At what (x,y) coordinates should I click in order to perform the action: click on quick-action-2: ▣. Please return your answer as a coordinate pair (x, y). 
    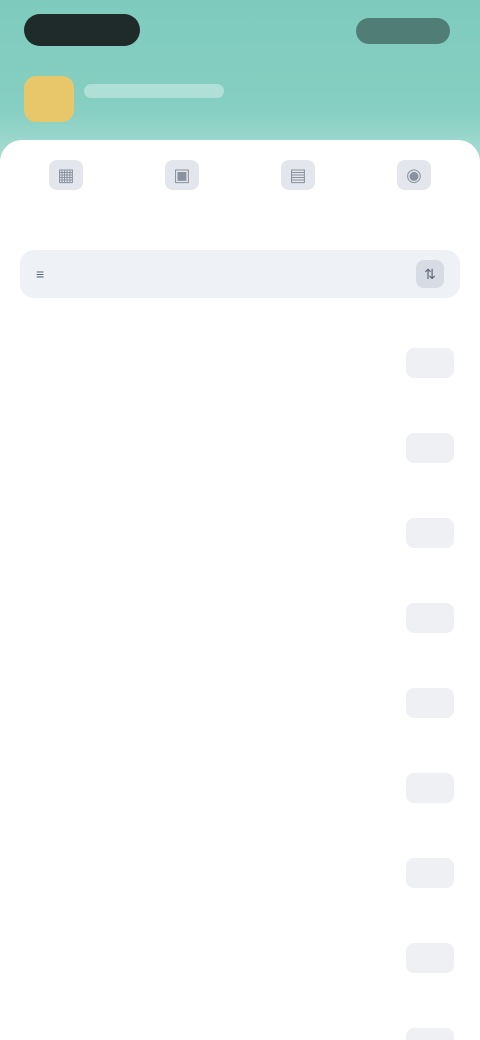
    Looking at the image, I should click on (182, 199).